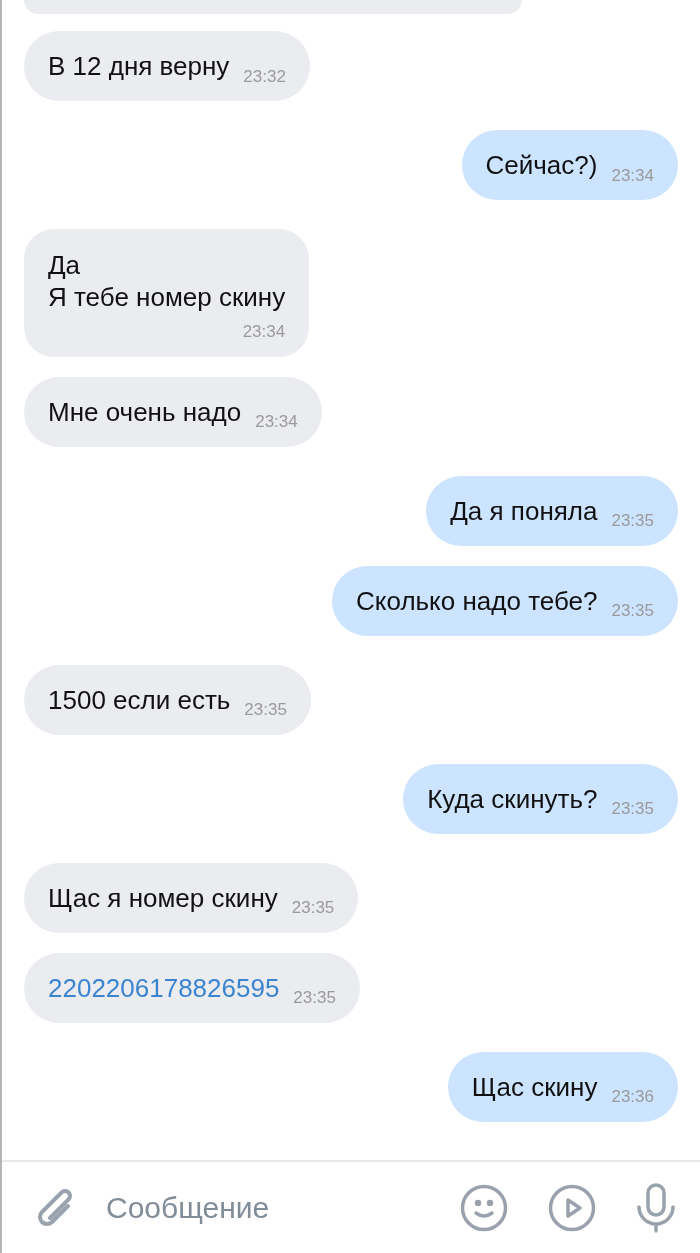  What do you see at coordinates (572, 1207) in the screenshot?
I see `play-icon` at bounding box center [572, 1207].